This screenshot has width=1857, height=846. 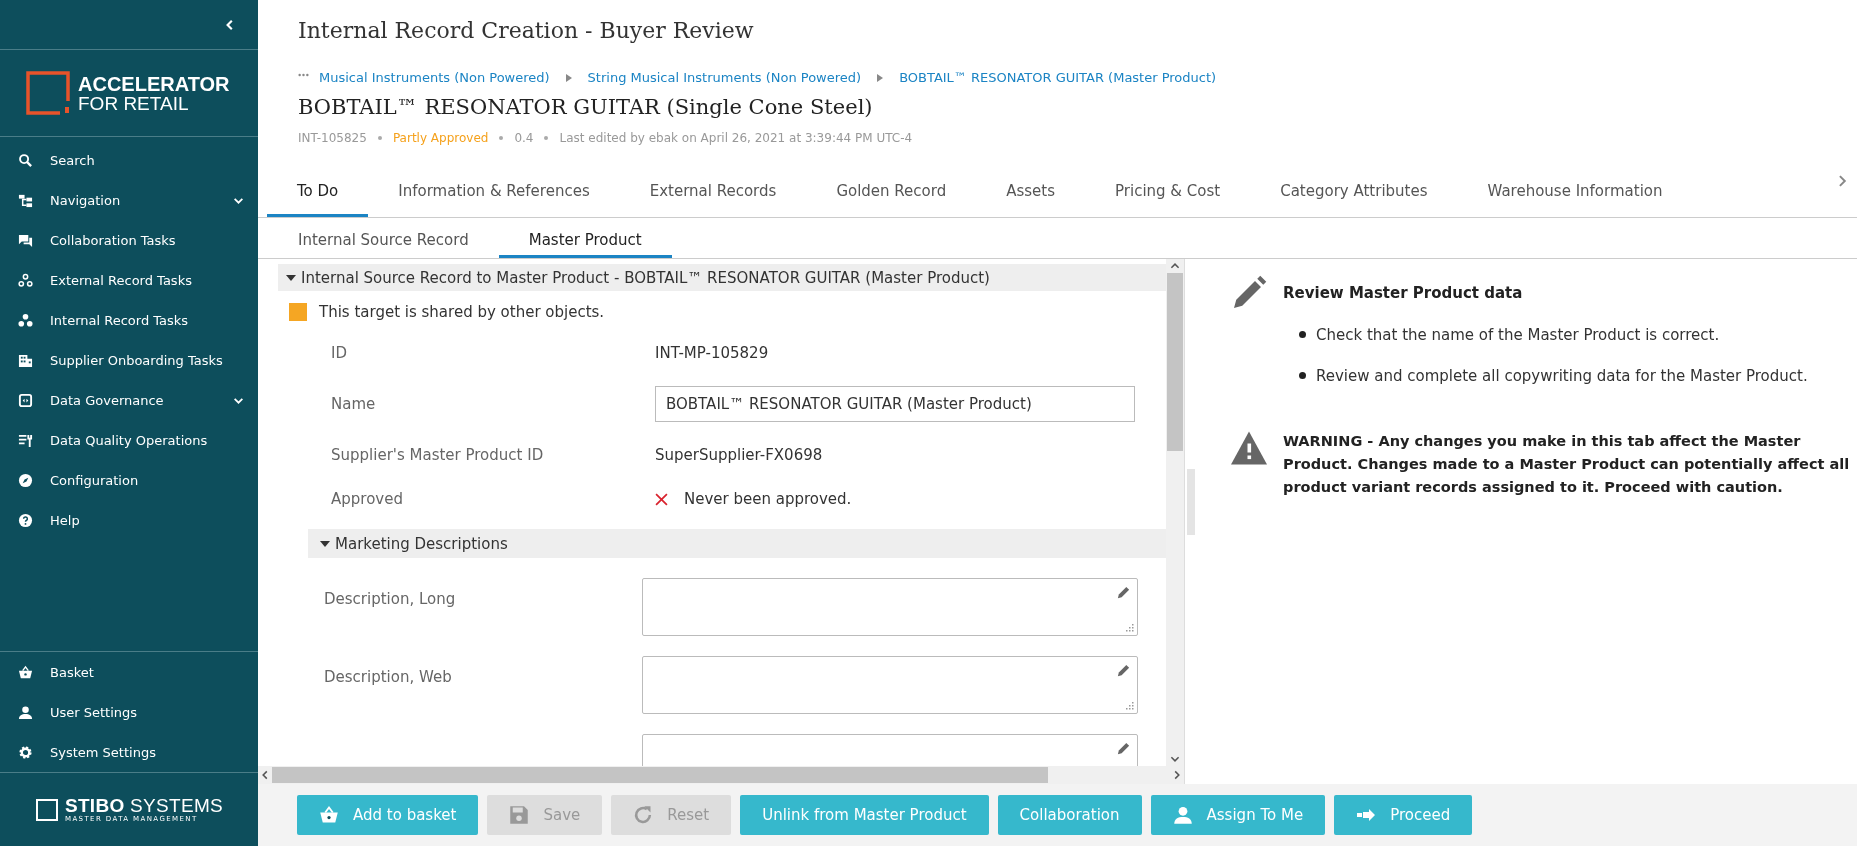 What do you see at coordinates (388, 677) in the screenshot?
I see `field-label: Description, Web` at bounding box center [388, 677].